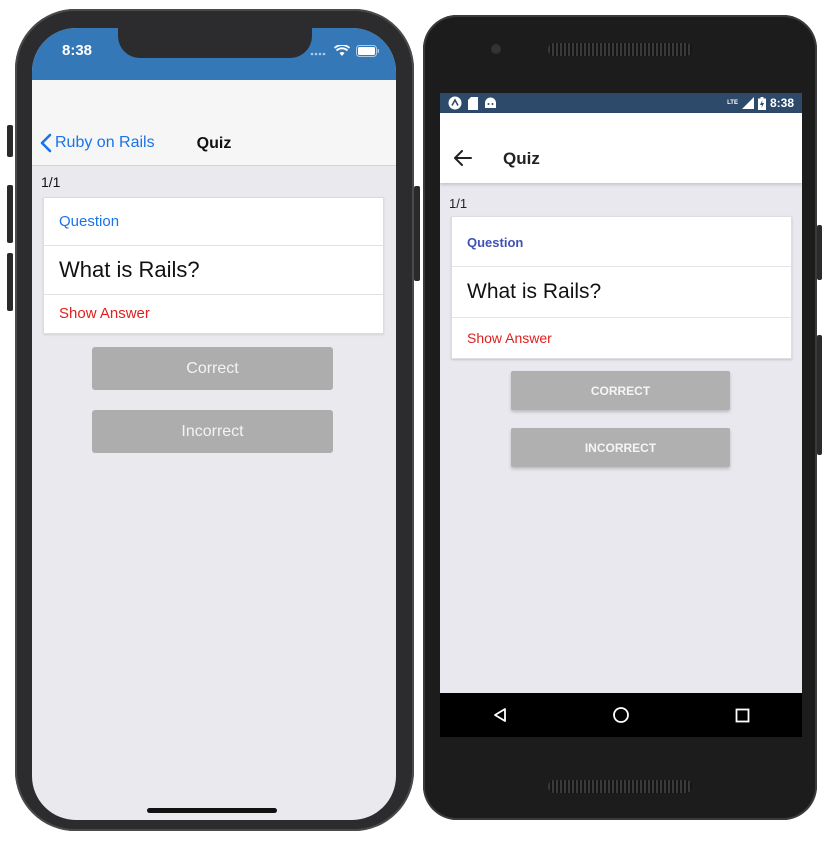 The width and height of the screenshot is (829, 845). What do you see at coordinates (212, 368) in the screenshot?
I see `correct-button: Correct` at bounding box center [212, 368].